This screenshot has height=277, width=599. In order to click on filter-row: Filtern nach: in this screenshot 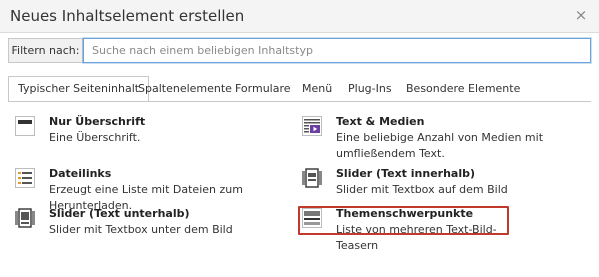, I will do `click(299, 50)`.